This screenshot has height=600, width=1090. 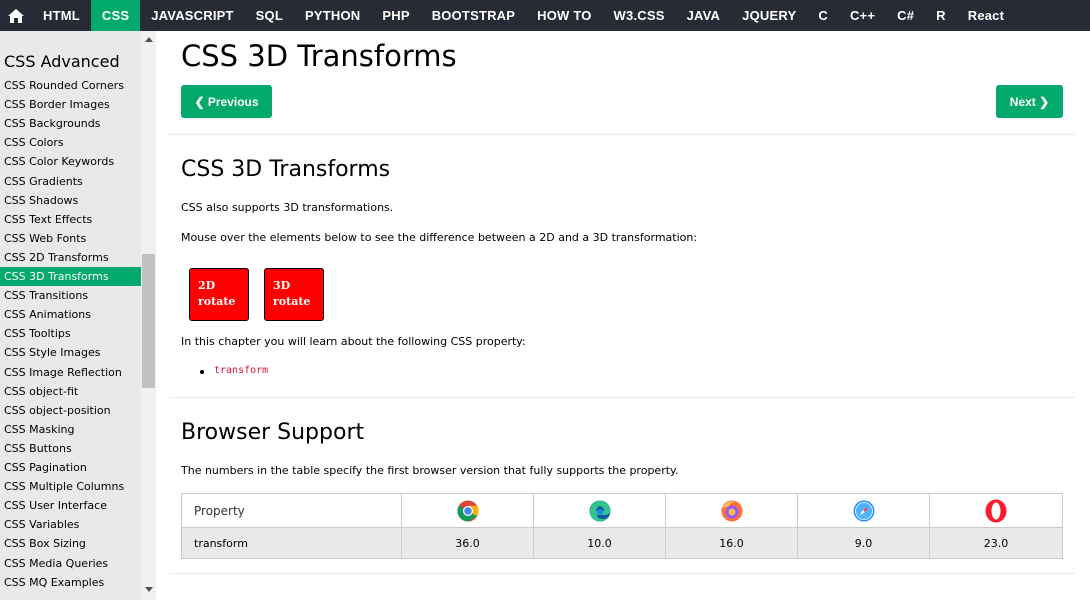 What do you see at coordinates (70, 448) in the screenshot?
I see `sidebar-item-css-buttons: CSS Buttons` at bounding box center [70, 448].